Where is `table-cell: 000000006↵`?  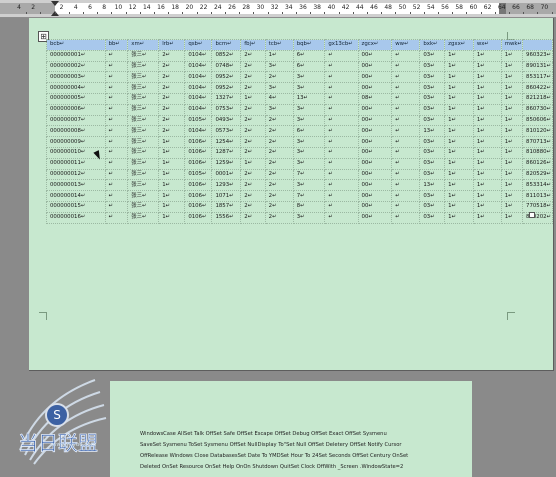
table-cell: 000000006↵ is located at coordinates (76, 109).